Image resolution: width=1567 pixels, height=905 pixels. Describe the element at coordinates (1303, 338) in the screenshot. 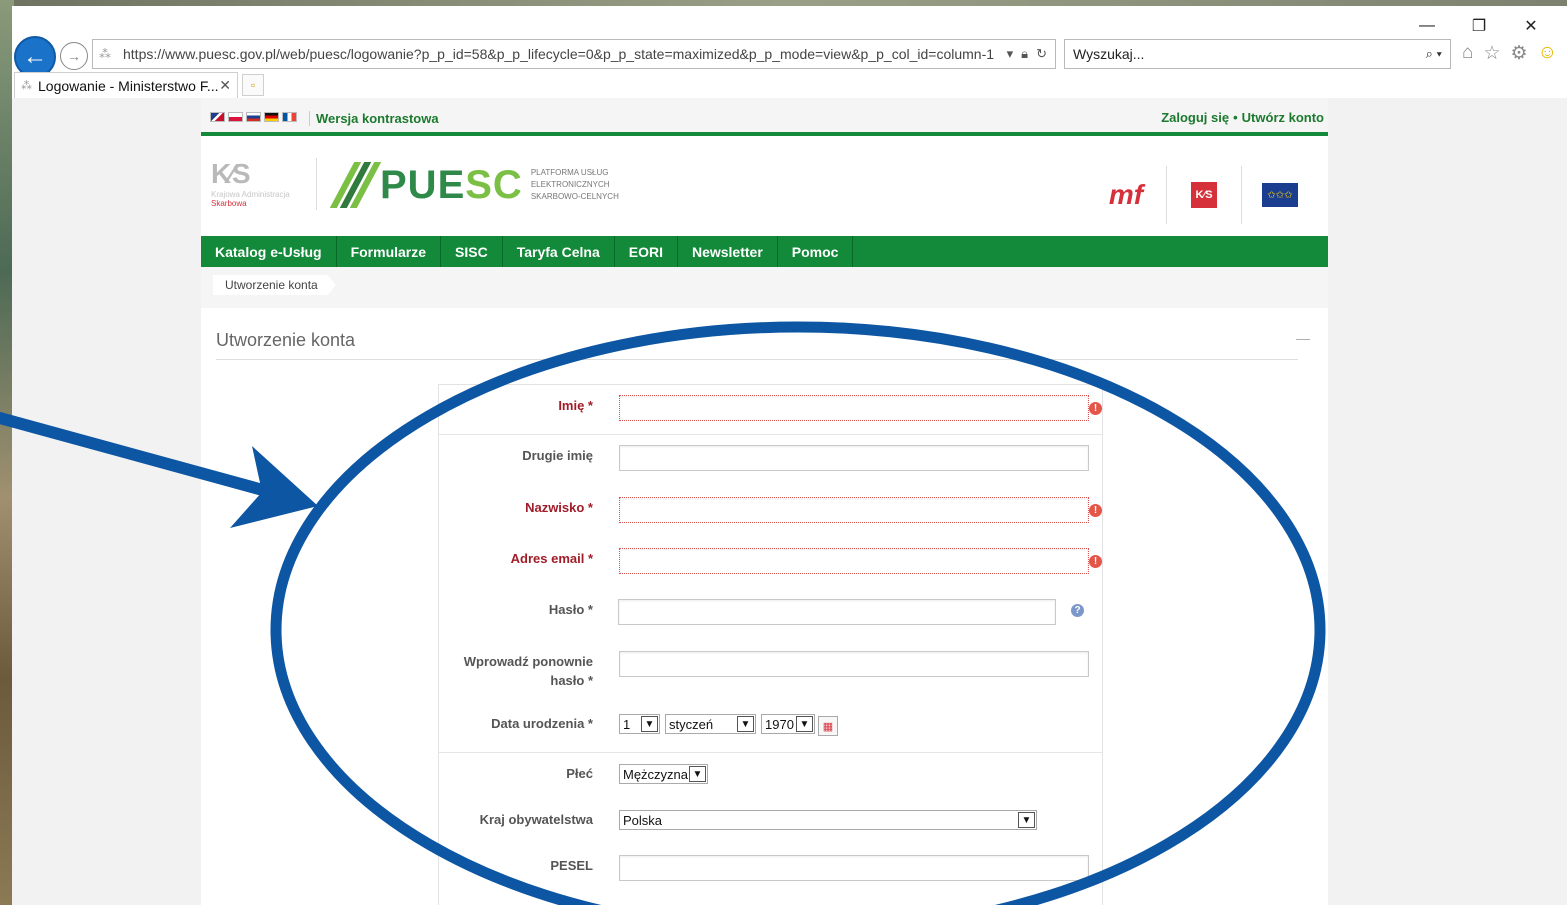

I see `panel-minimize-icon: —` at that location.